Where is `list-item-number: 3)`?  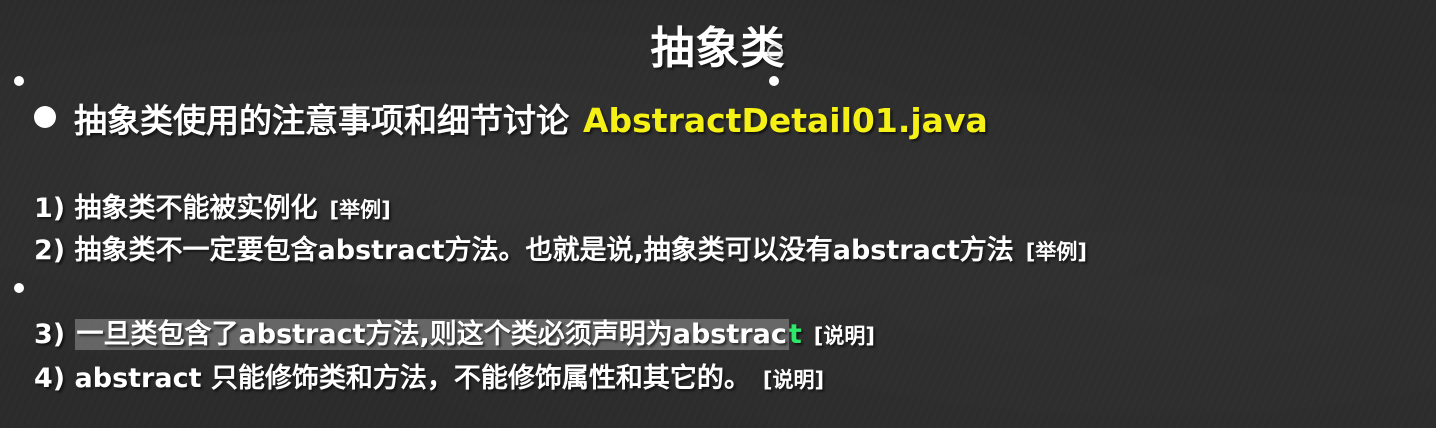 list-item-number: 3) is located at coordinates (54, 334).